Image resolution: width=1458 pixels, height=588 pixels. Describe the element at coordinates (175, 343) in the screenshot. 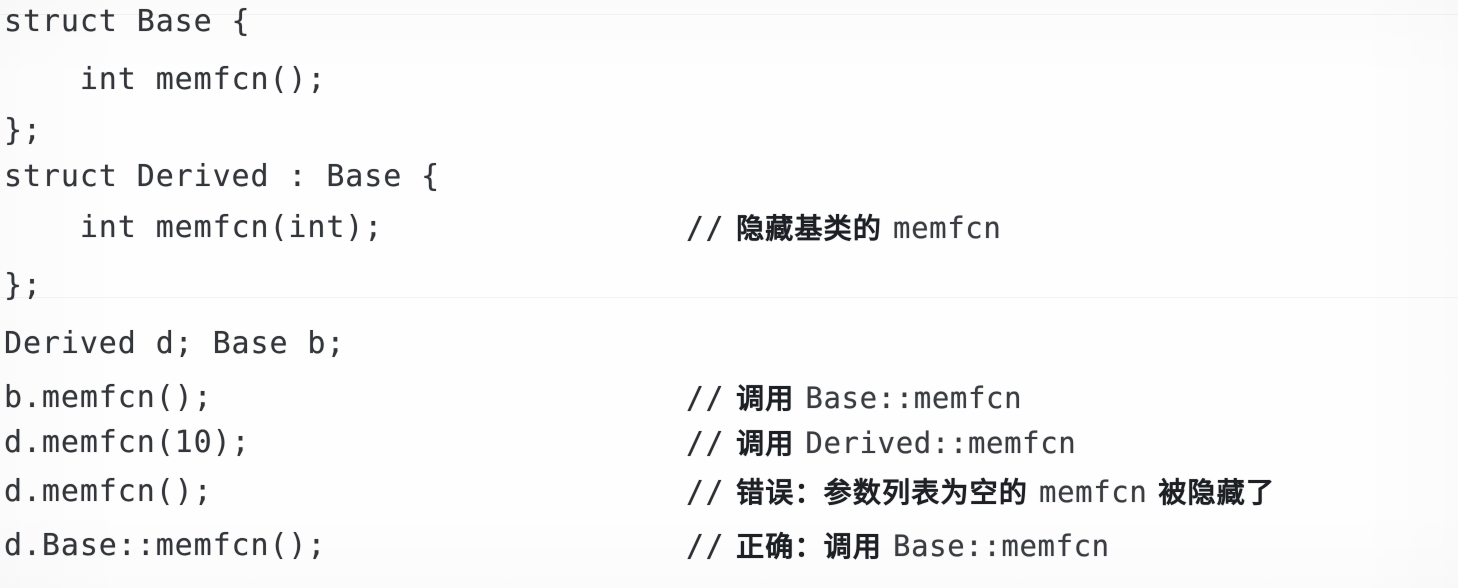

I see `code-source-text: Derived d; Base b;` at that location.